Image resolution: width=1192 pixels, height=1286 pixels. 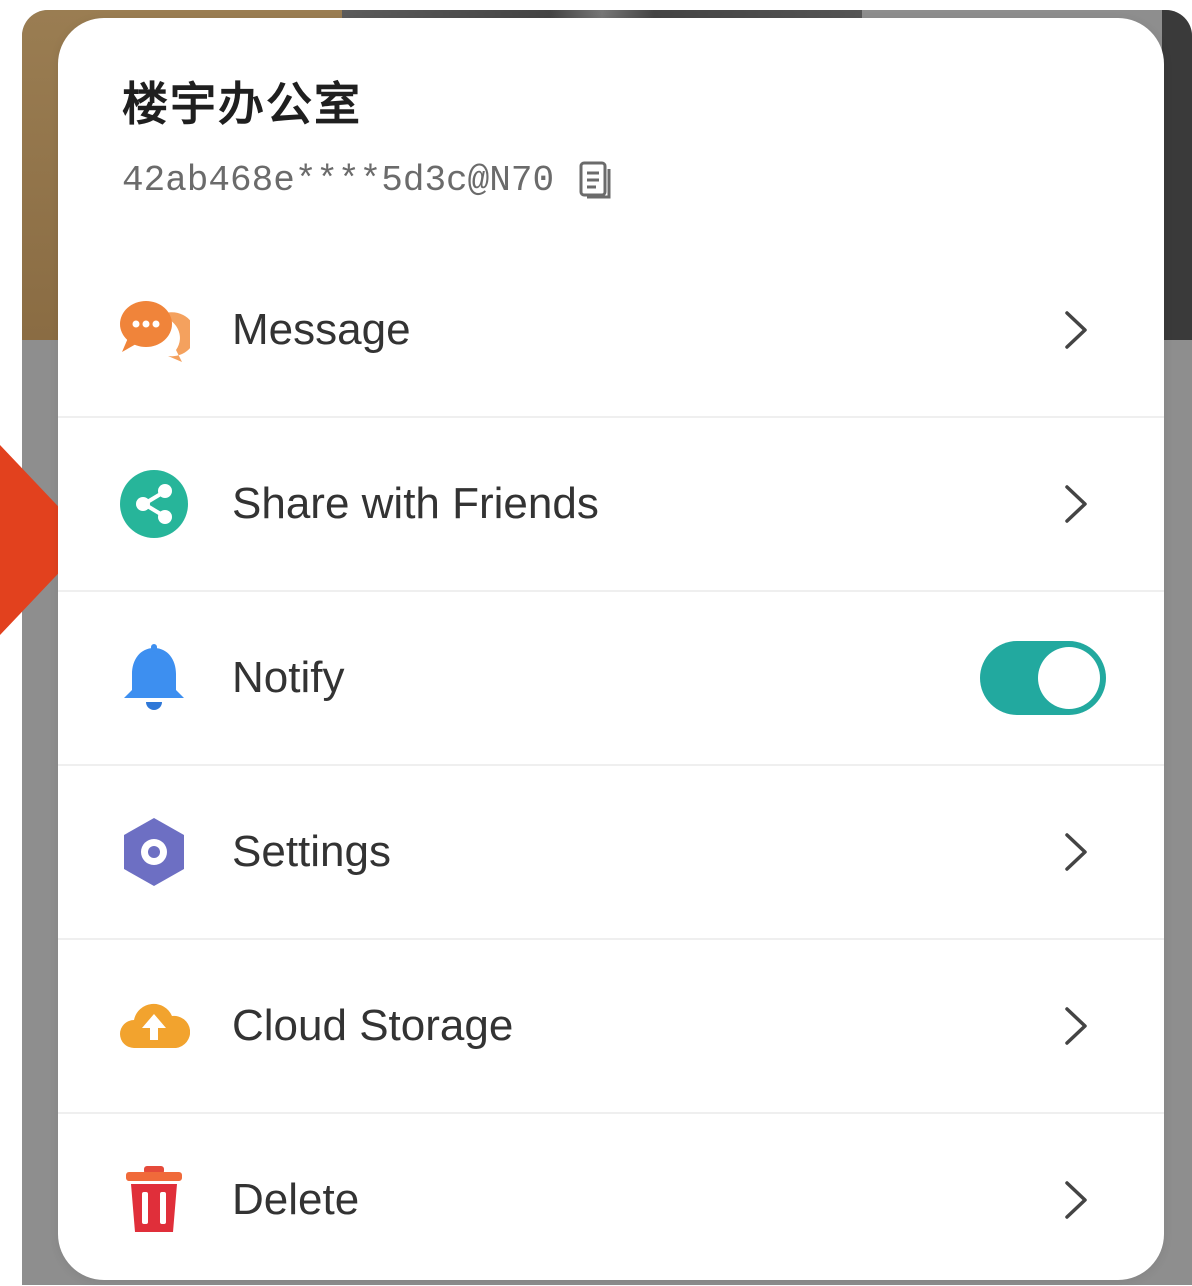 What do you see at coordinates (415, 503) in the screenshot?
I see `menu-item-label: Share with Friends` at bounding box center [415, 503].